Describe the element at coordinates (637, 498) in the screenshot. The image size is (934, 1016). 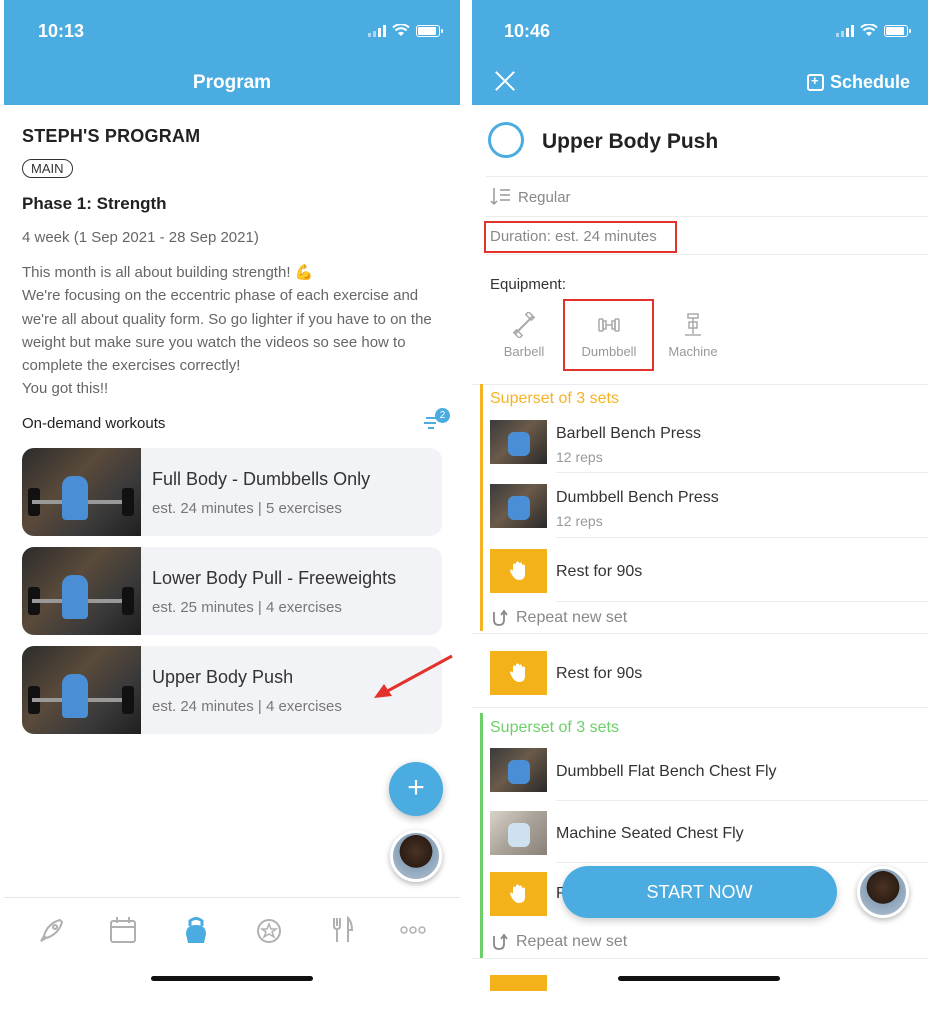
I see `exercise-name: Dumbbell Bench Press` at that location.